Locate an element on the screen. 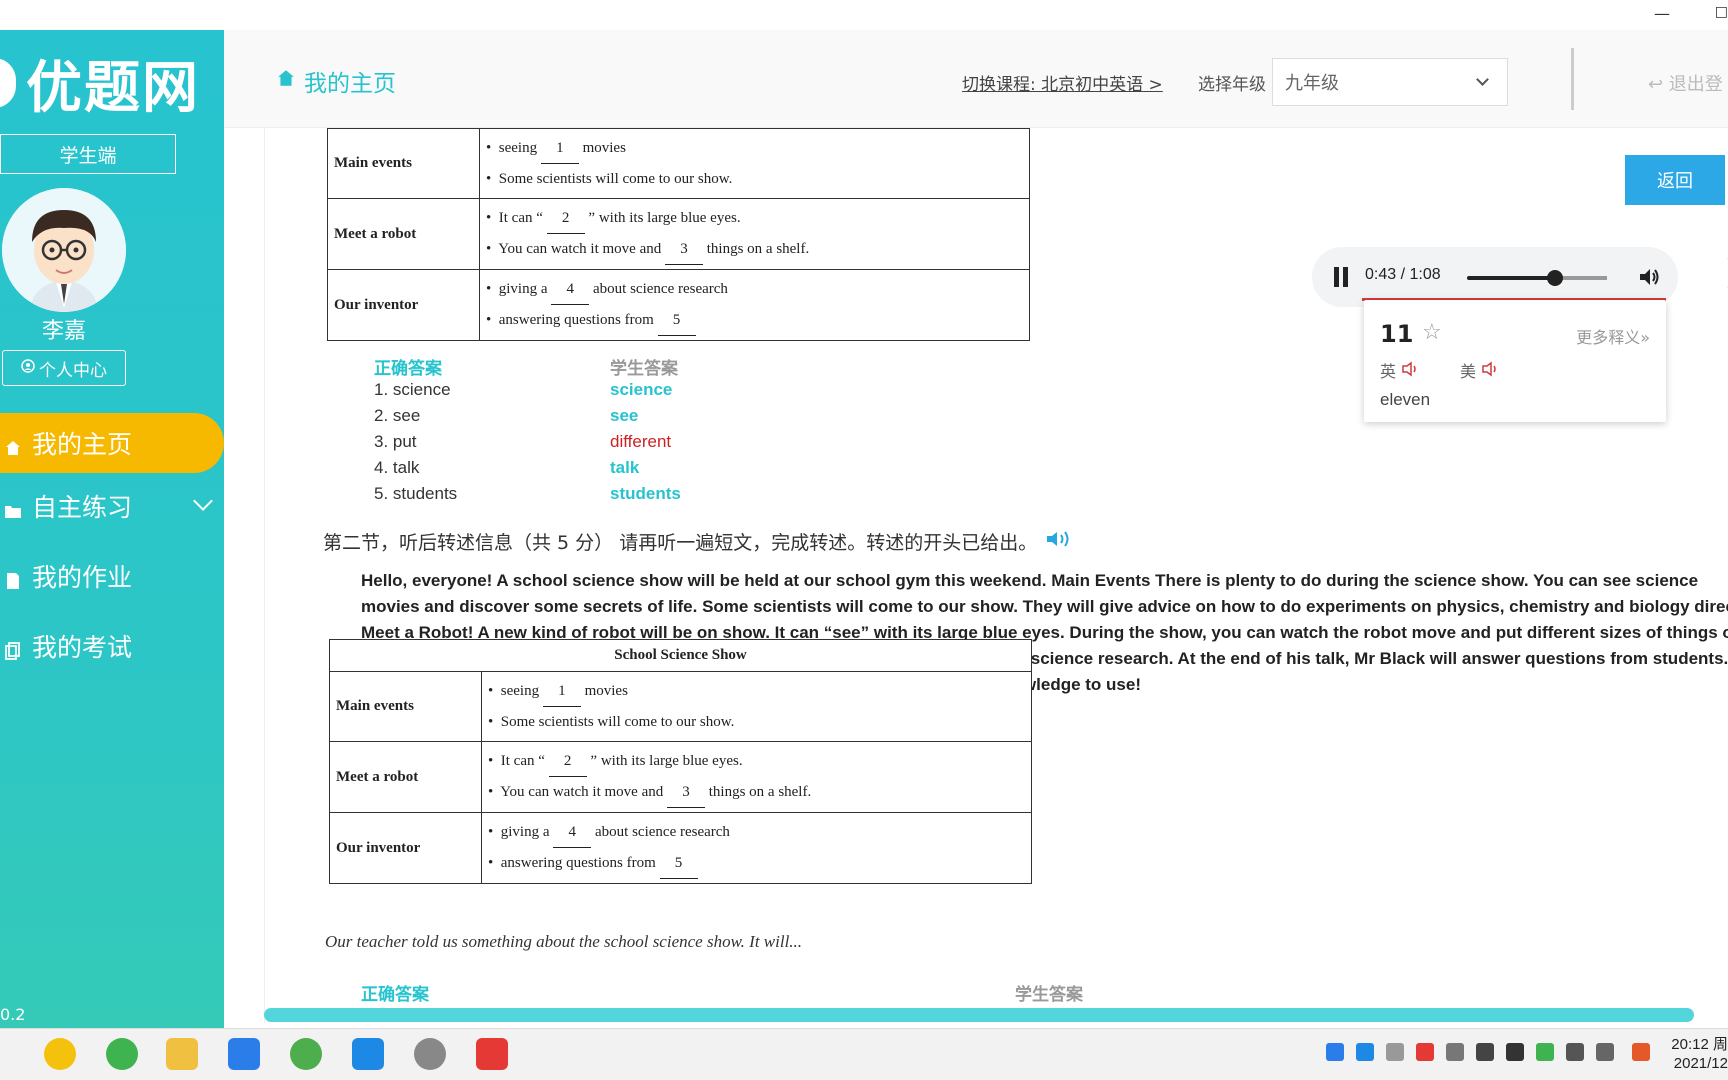 The width and height of the screenshot is (1728, 1080). user-icon is located at coordinates (28, 368).